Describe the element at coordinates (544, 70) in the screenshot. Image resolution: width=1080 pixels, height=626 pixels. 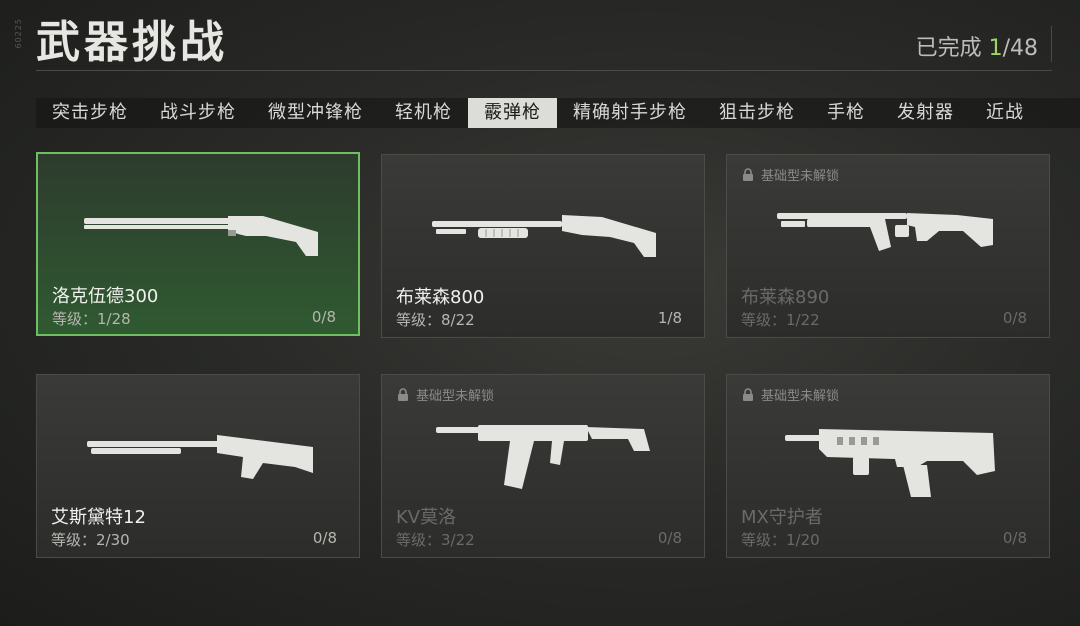
I see `header-divider` at that location.